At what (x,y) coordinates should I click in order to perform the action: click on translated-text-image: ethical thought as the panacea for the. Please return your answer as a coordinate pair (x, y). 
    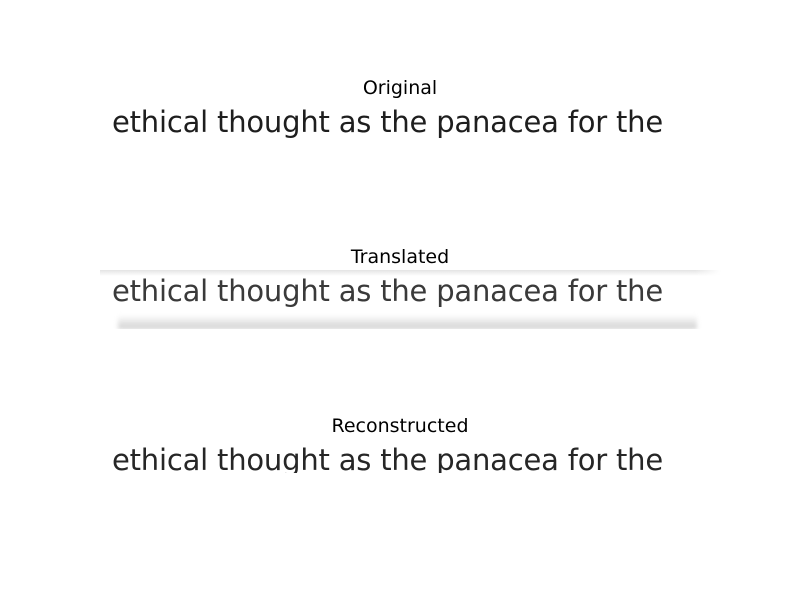
    Looking at the image, I should click on (410, 299).